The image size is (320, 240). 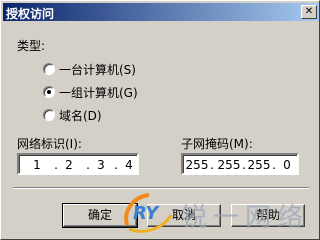 I want to click on radio-button-selected, so click(x=49, y=92).